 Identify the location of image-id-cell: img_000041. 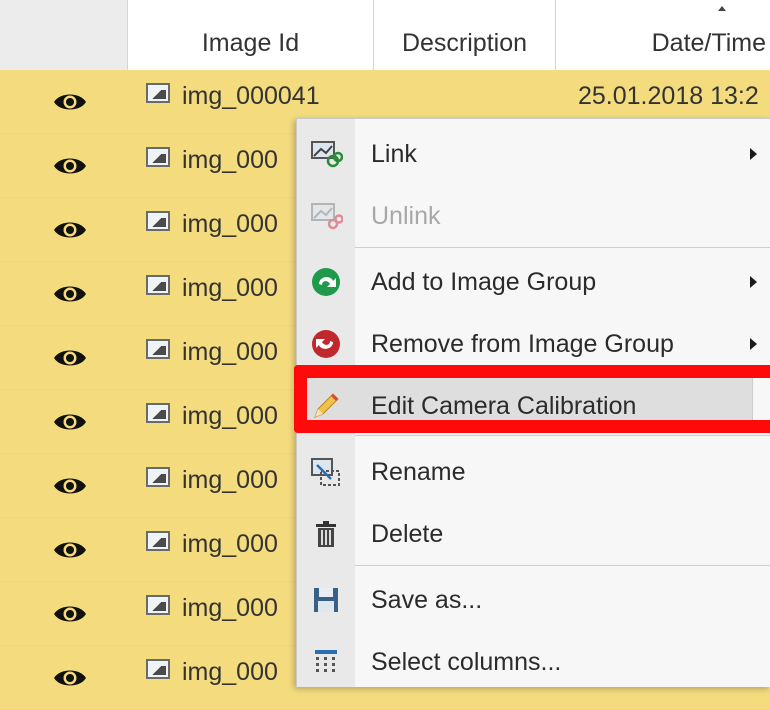
(251, 96).